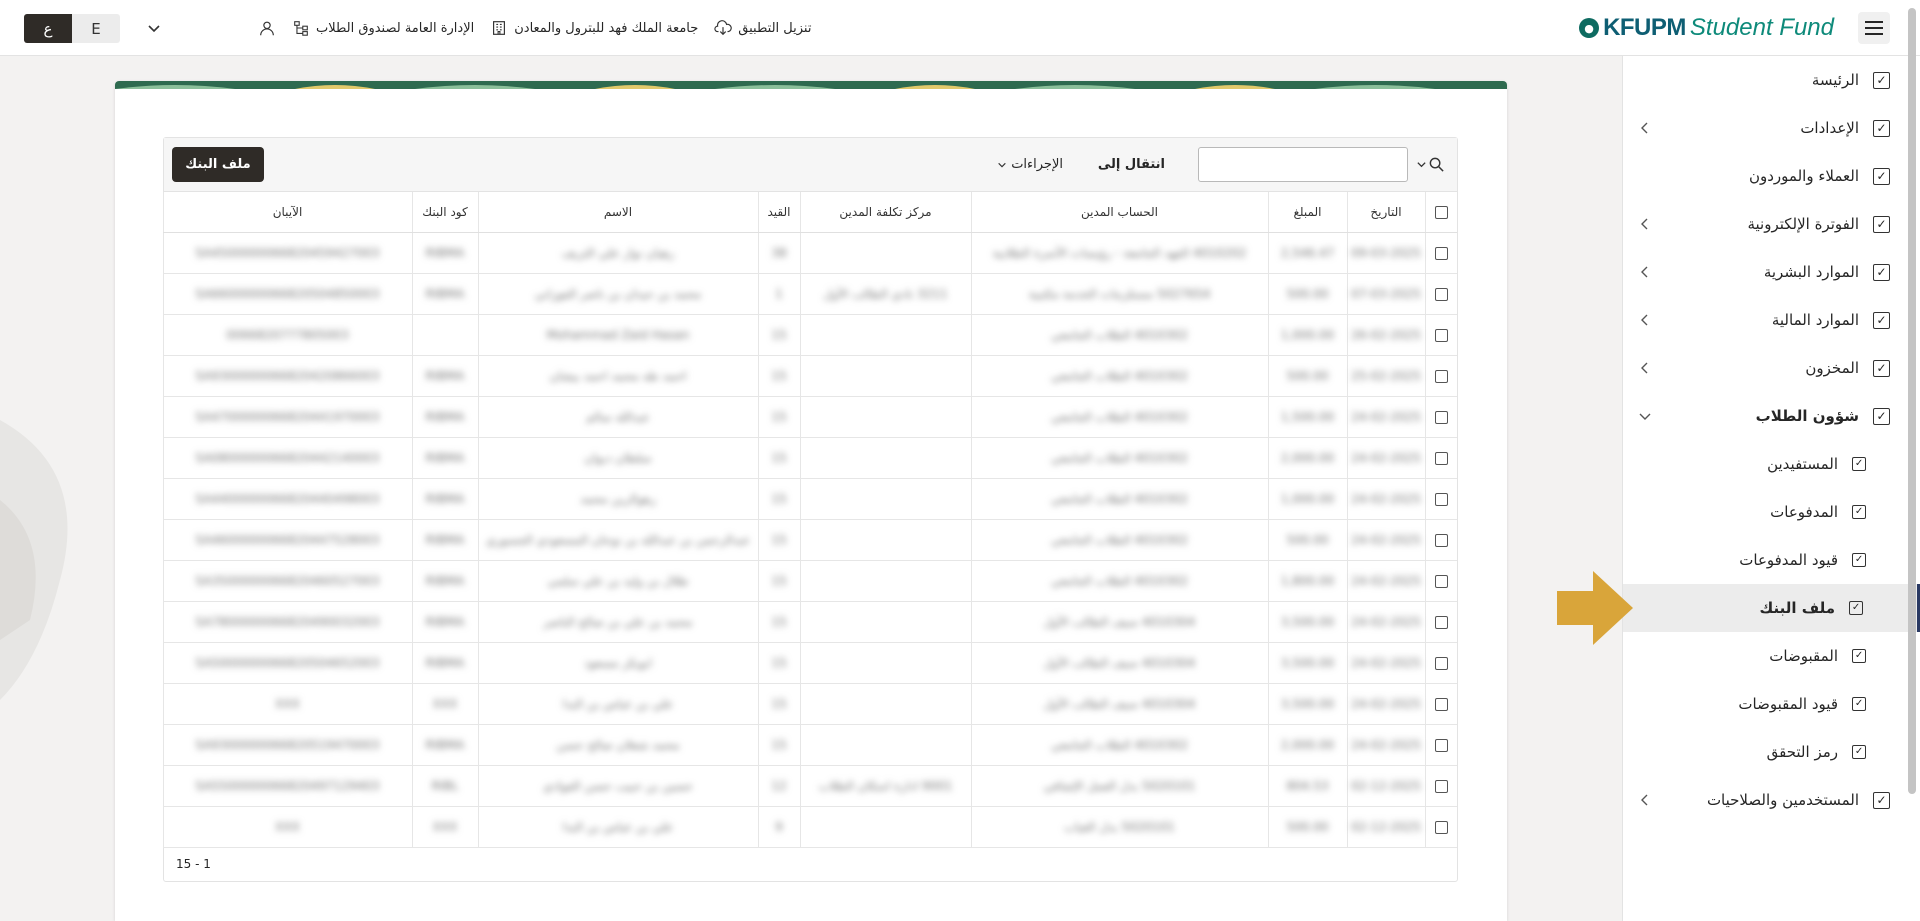 Image resolution: width=1920 pixels, height=921 pixels. I want to click on row-select-cell, so click(1440, 335).